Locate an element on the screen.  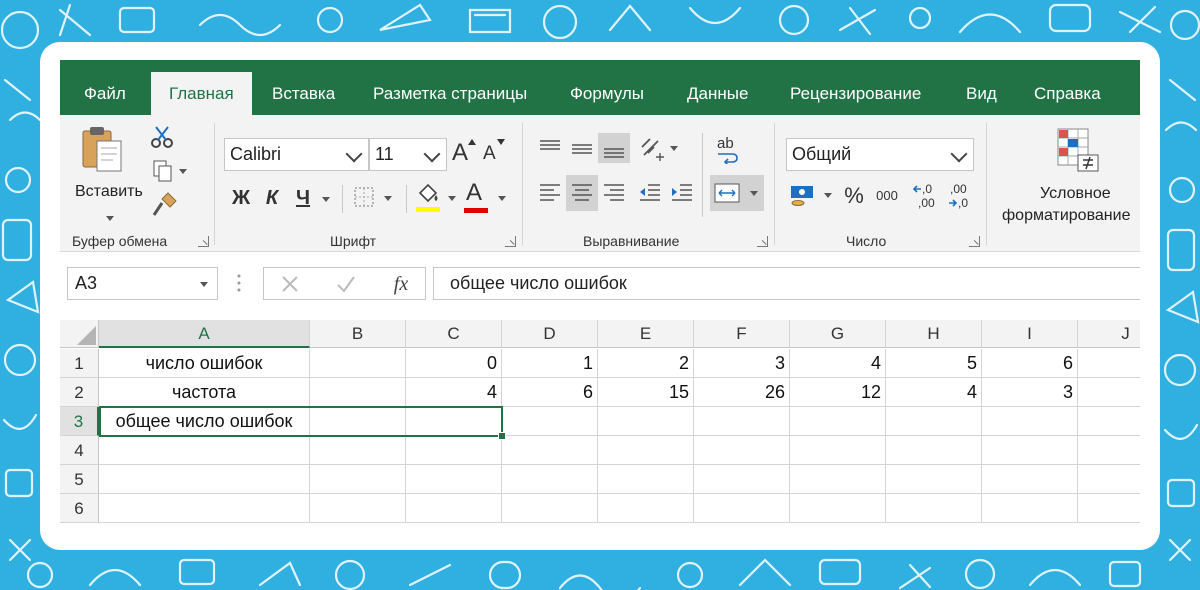
number-dialog-launcher is located at coordinates (974, 241).